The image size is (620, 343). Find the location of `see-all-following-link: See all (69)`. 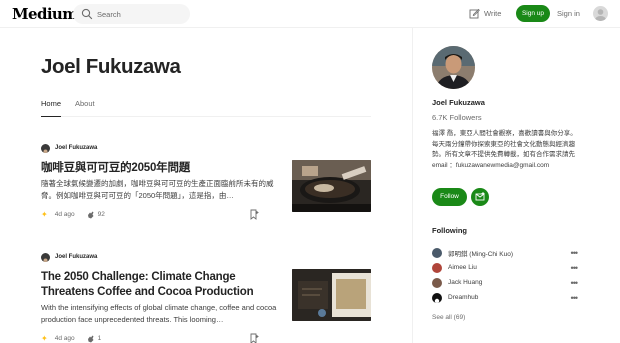

see-all-following-link: See all (69) is located at coordinates (448, 317).